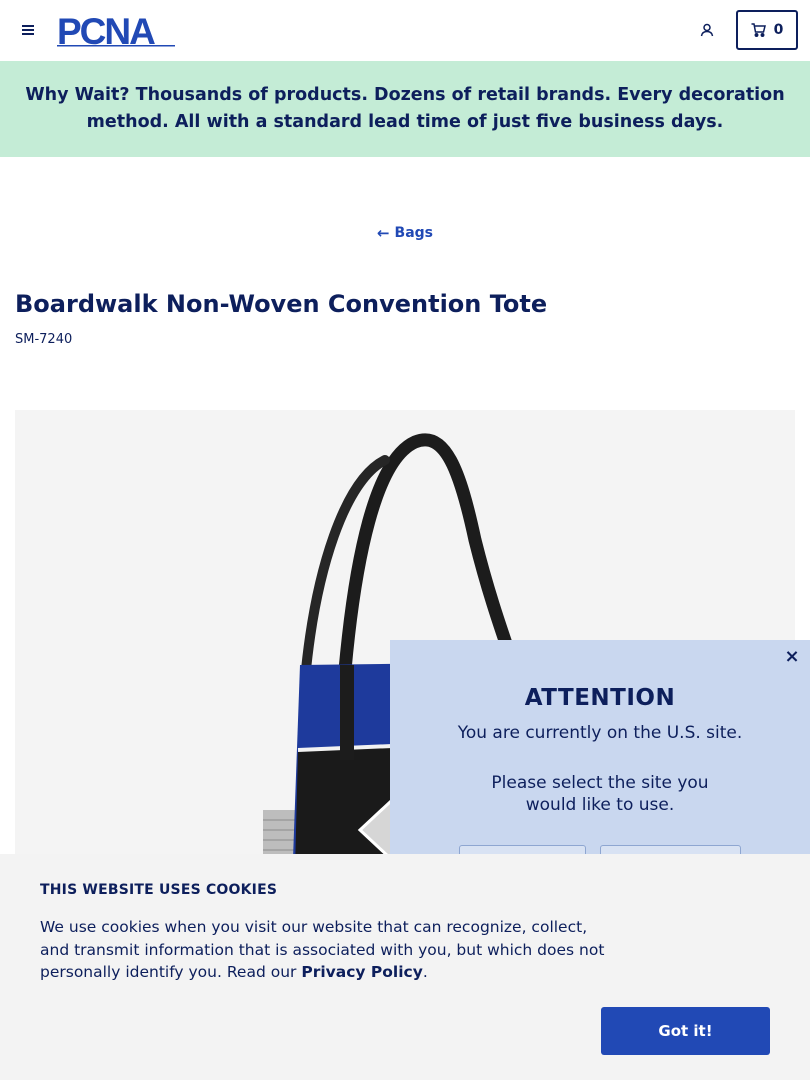 Image resolution: width=810 pixels, height=1080 pixels. I want to click on close-icon: ×, so click(792, 657).